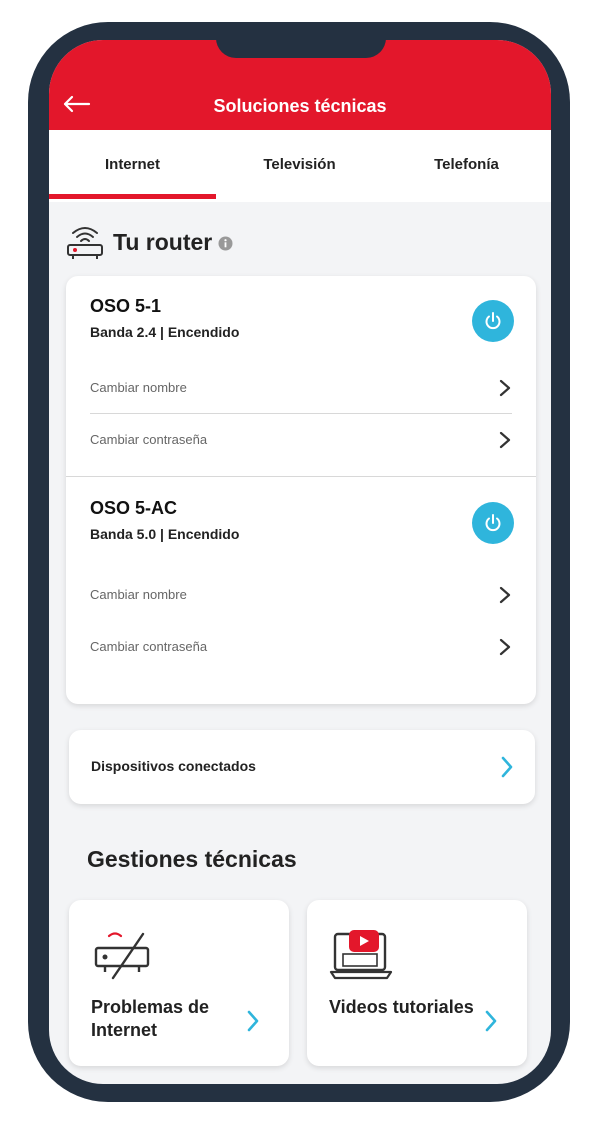 The width and height of the screenshot is (599, 1139). Describe the element at coordinates (401, 1007) in the screenshot. I see `video-tutorials-label: Videos tutoriales` at that location.